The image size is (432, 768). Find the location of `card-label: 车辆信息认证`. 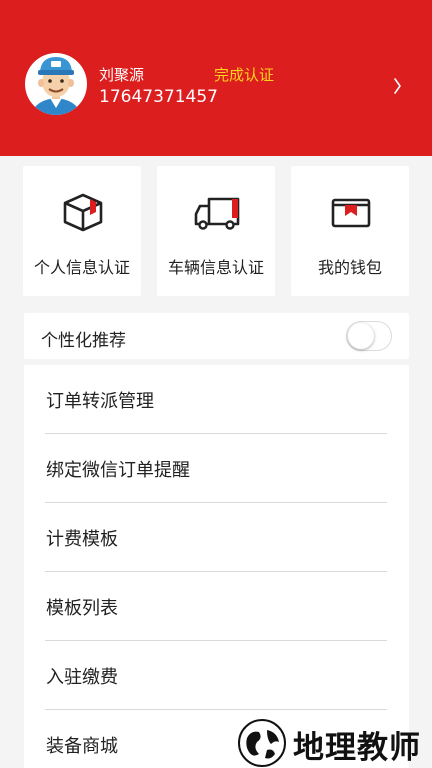

card-label: 车辆信息认证 is located at coordinates (215, 267).